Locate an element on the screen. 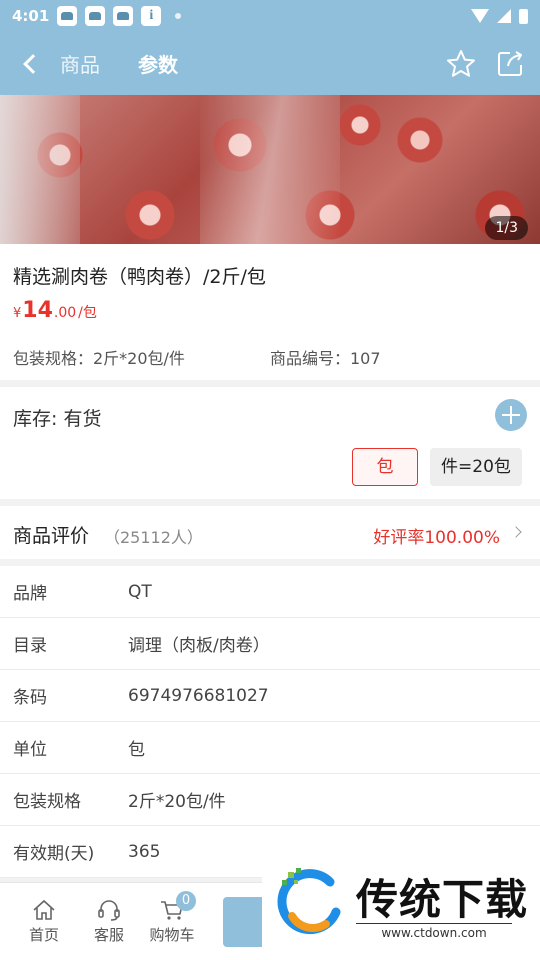 This screenshot has width=540, height=960. product-price: ¥ 14 .00 /包 is located at coordinates (55, 310).